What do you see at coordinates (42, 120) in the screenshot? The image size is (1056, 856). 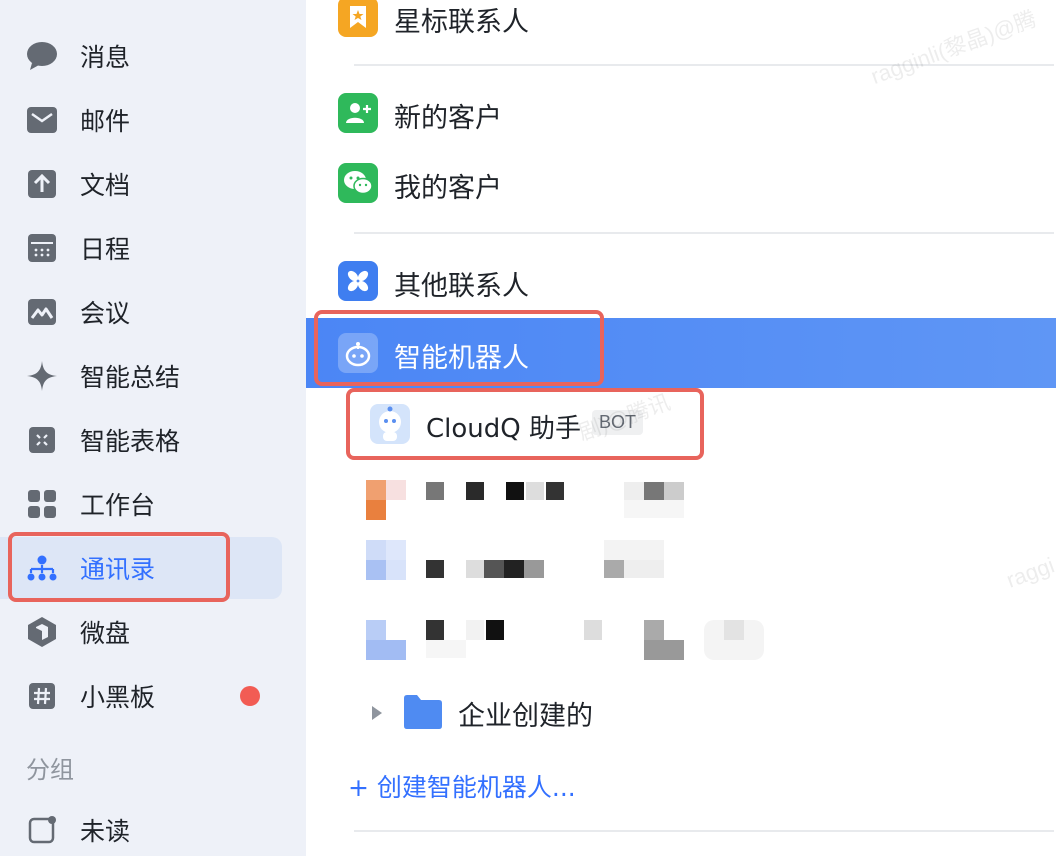 I see `mail-icon` at bounding box center [42, 120].